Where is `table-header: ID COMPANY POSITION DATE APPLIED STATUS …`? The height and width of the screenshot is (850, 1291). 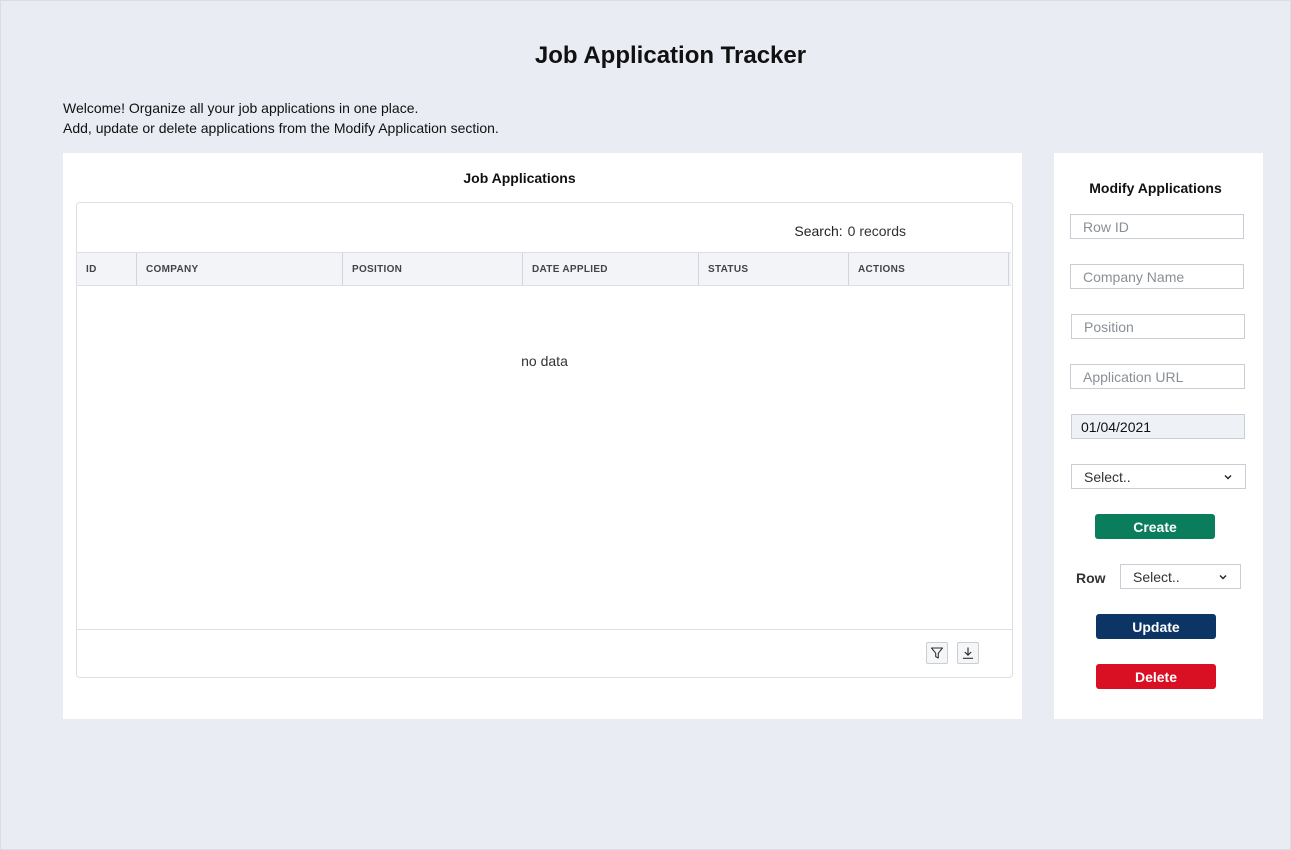 table-header: ID COMPANY POSITION DATE APPLIED STATUS … is located at coordinates (544, 269).